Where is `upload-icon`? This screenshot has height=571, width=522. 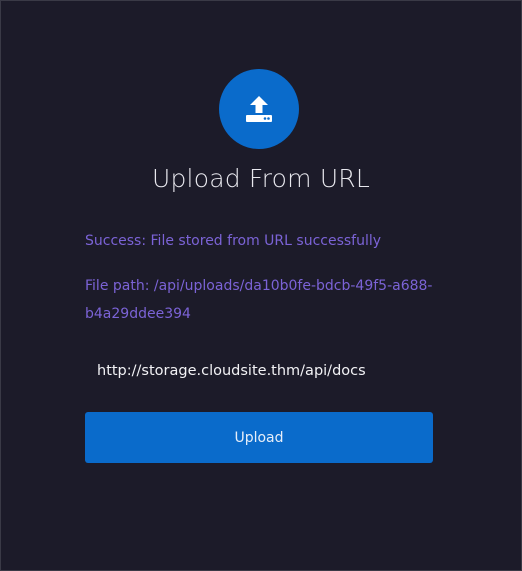 upload-icon is located at coordinates (259, 109).